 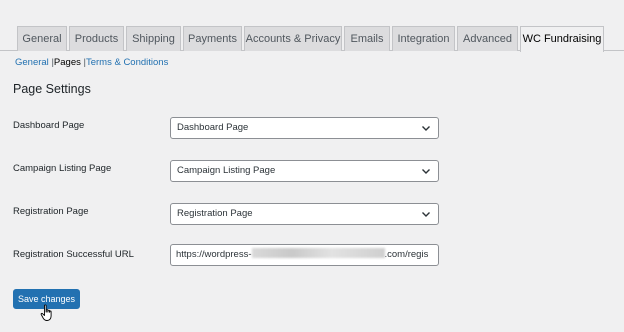 What do you see at coordinates (62, 168) in the screenshot?
I see `campaign-listing-page-label: Campaign Listing Page` at bounding box center [62, 168].